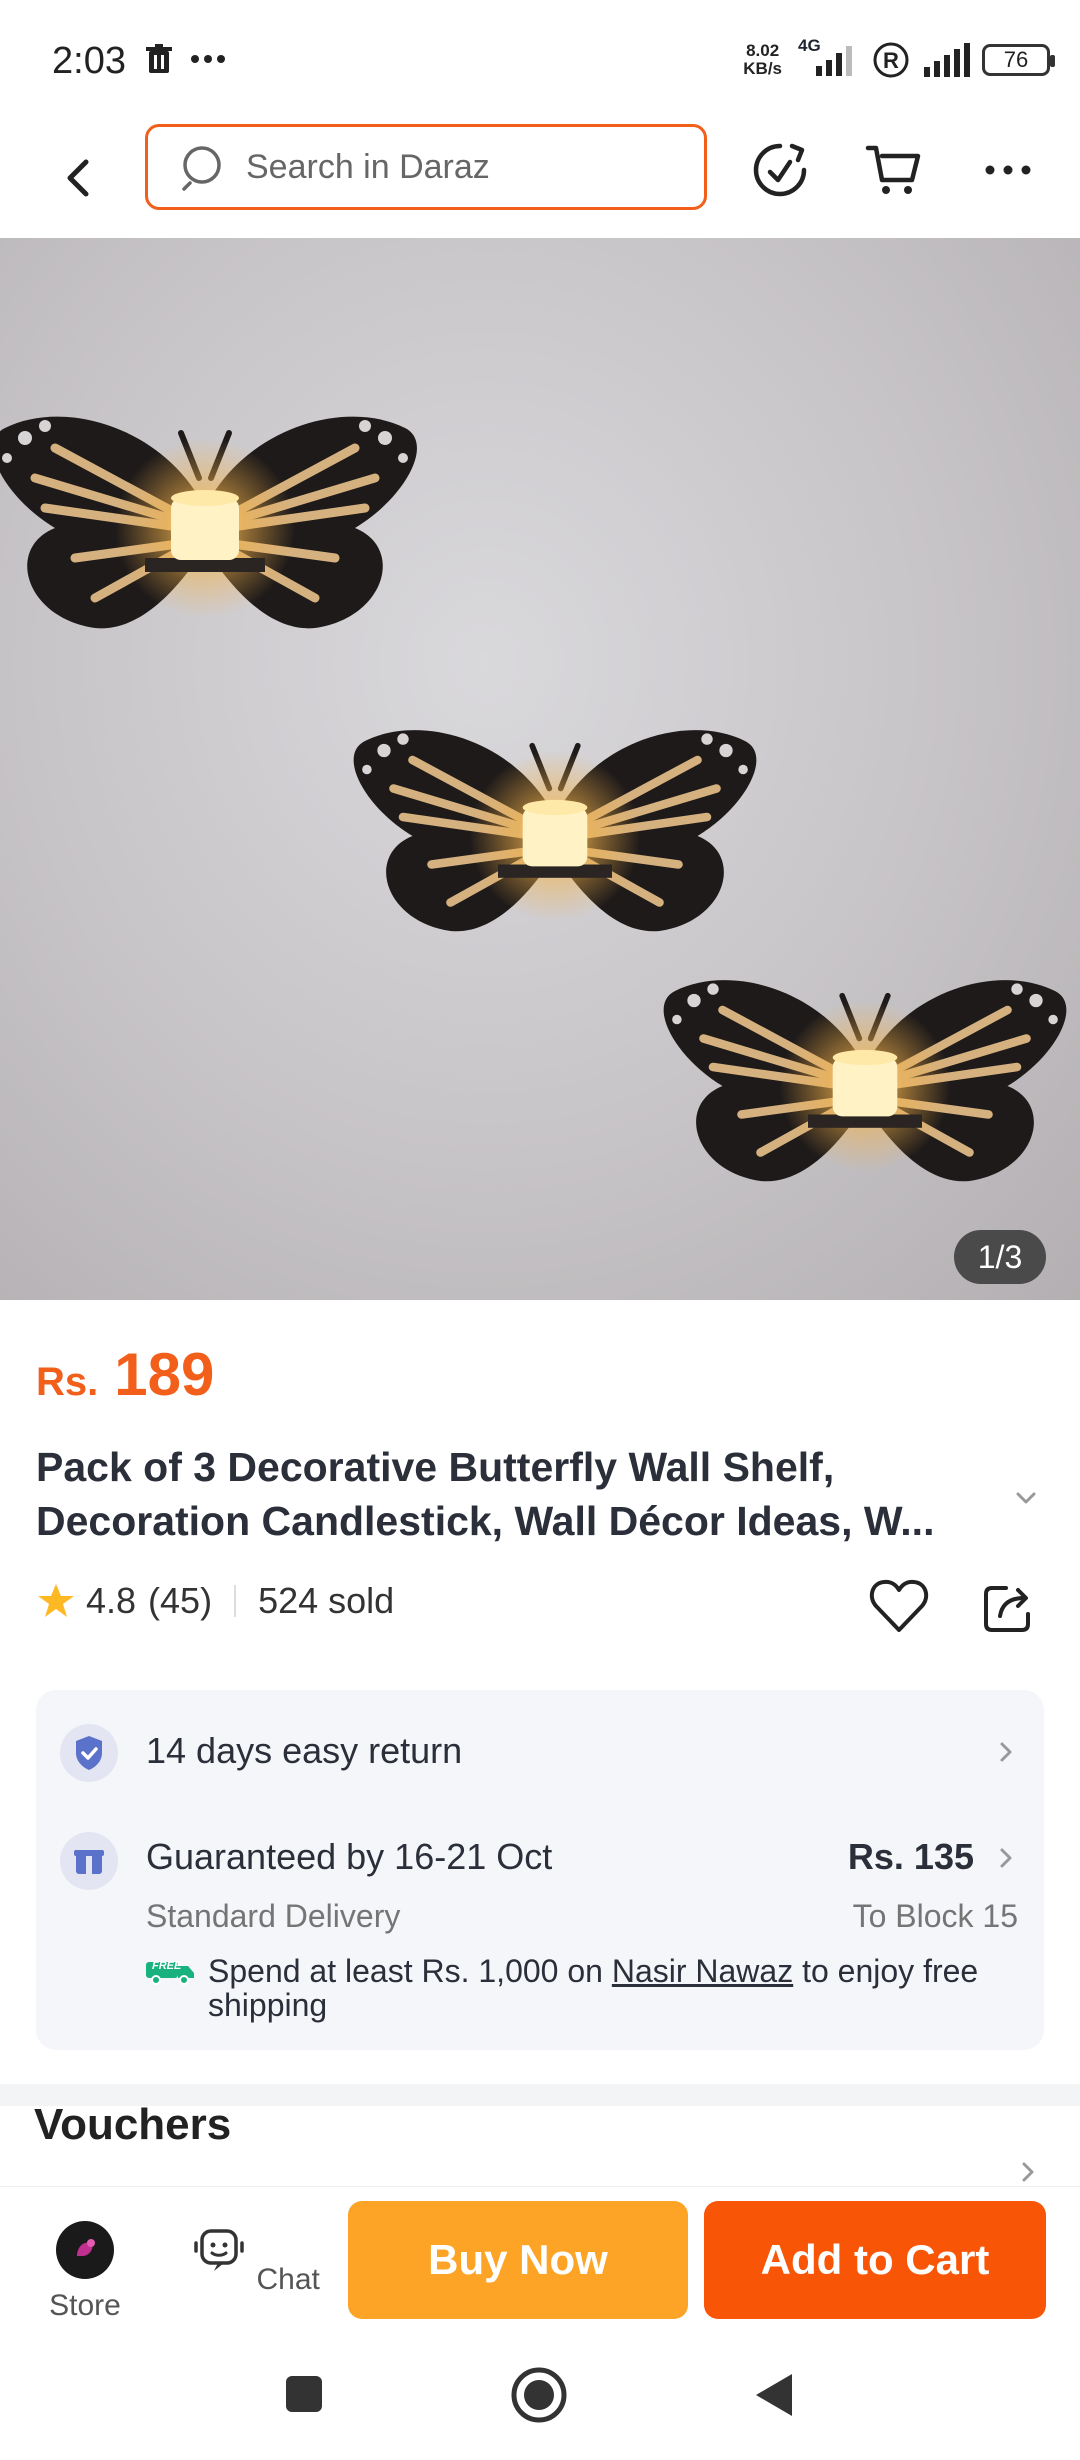 This screenshot has width=1080, height=2460. What do you see at coordinates (180, 1600) in the screenshot?
I see `rating-count: (45)` at bounding box center [180, 1600].